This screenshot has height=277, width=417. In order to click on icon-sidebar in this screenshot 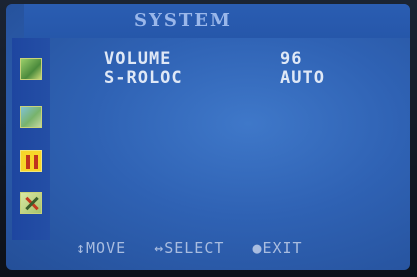, I will do `click(31, 139)`.